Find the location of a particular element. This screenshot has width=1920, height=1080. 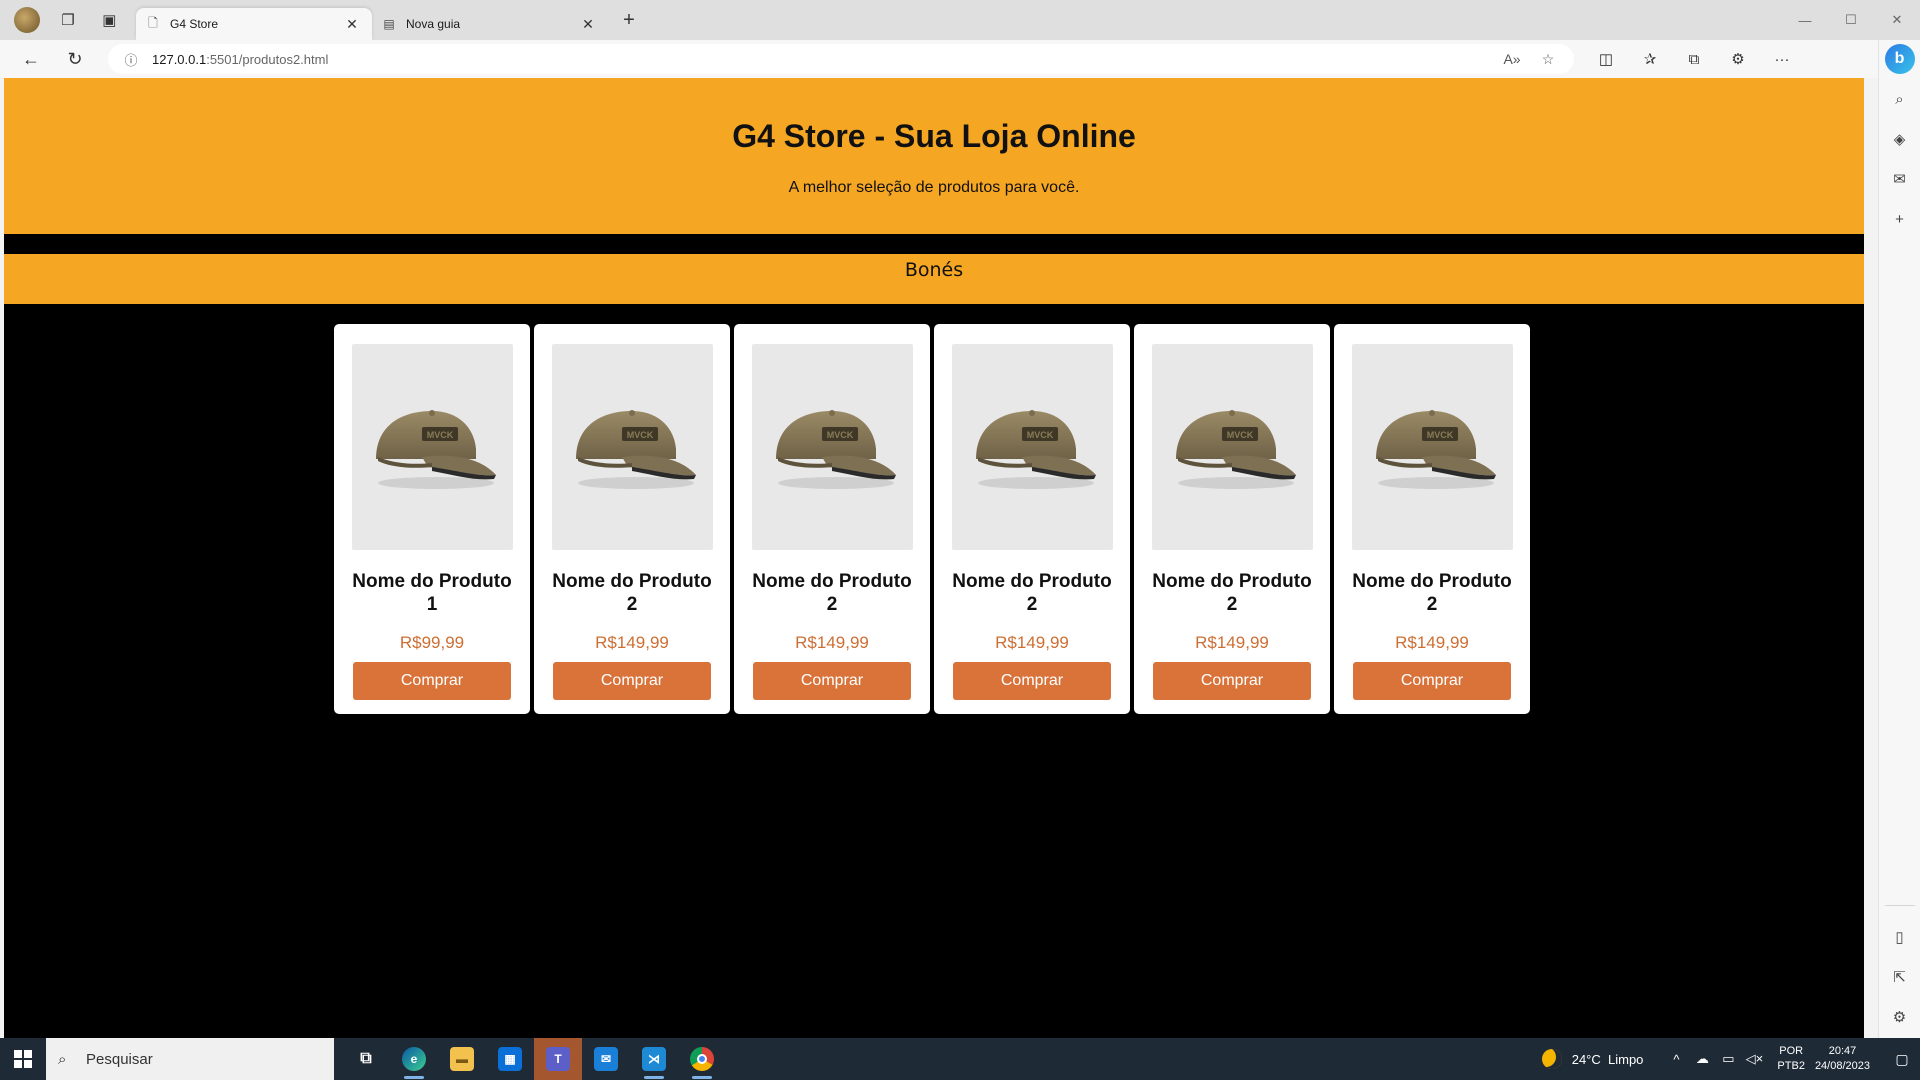

site-info-icon: ⓘ is located at coordinates (131, 59).